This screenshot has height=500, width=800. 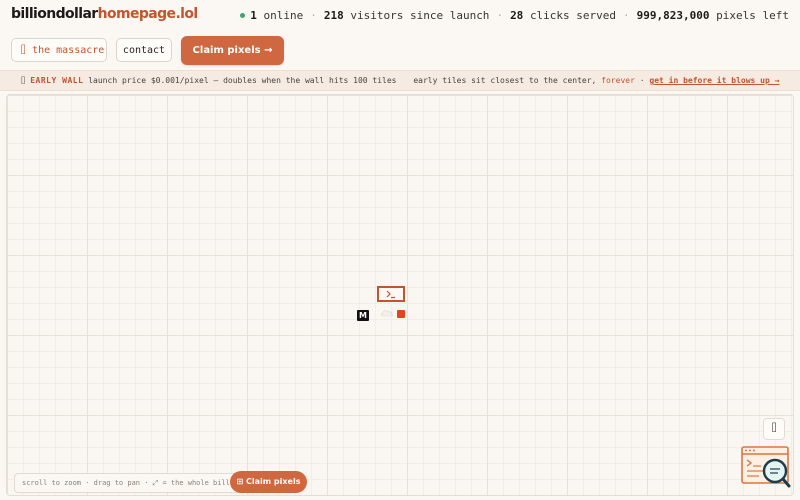 What do you see at coordinates (23, 50) in the screenshot?
I see `massacre-icon: ⌷` at bounding box center [23, 50].